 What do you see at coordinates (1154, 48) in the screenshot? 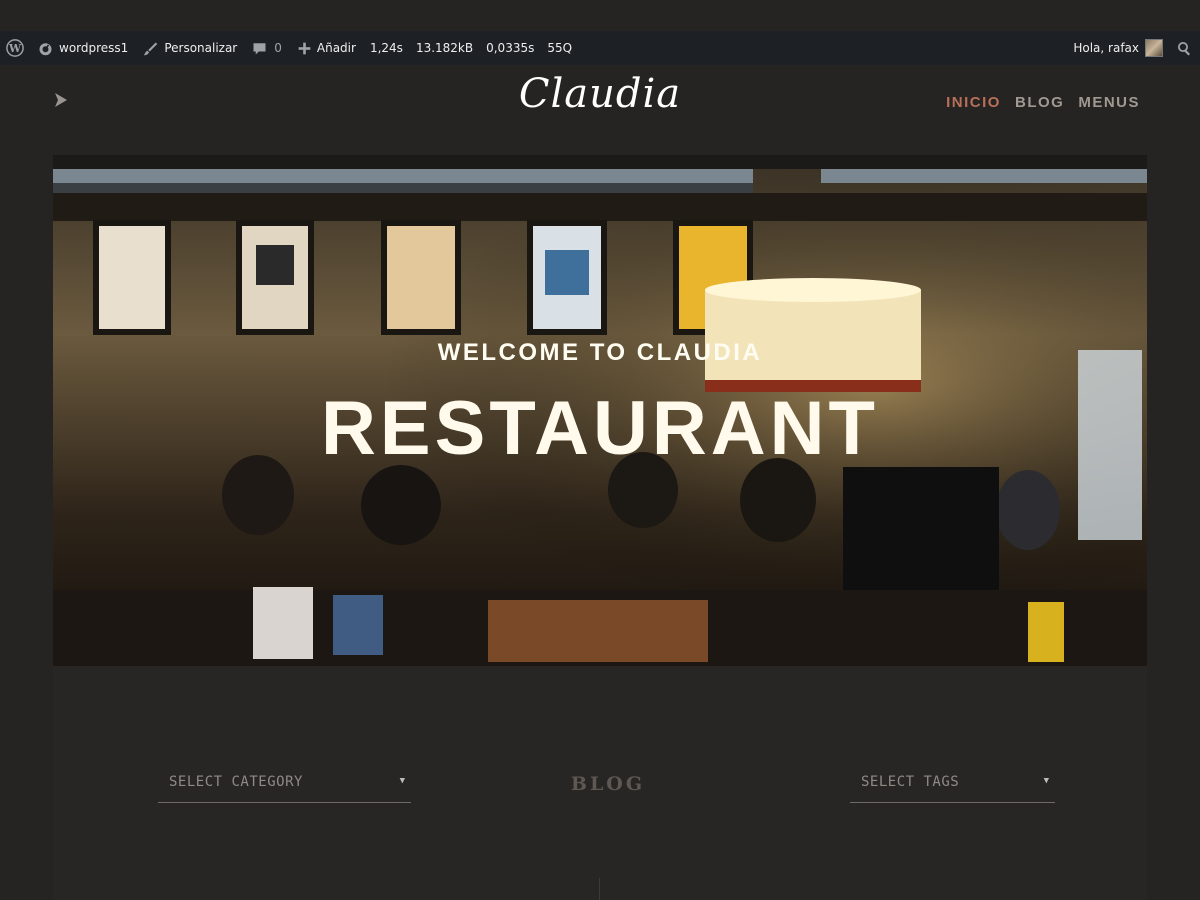
I see `avatar` at bounding box center [1154, 48].